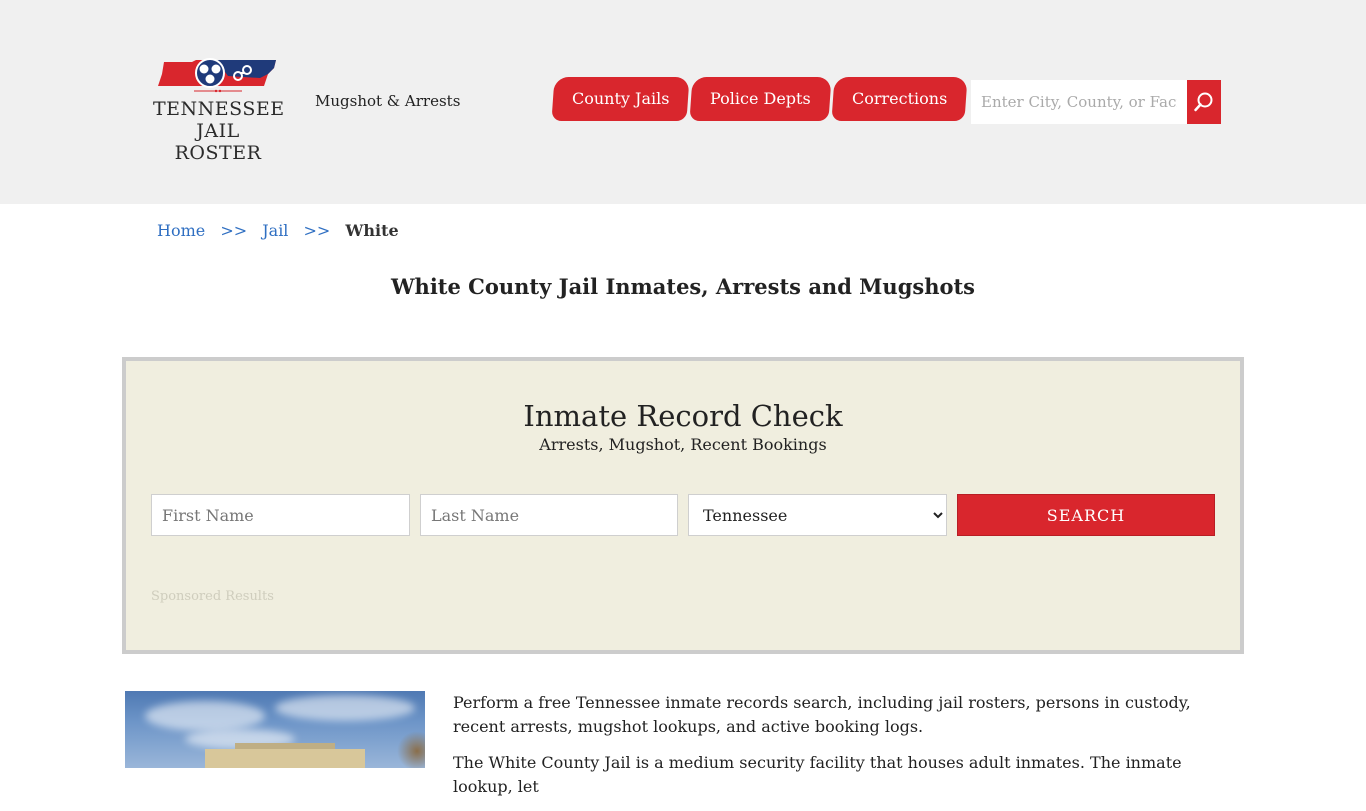 The image size is (1366, 811). I want to click on header-search-button, so click(1204, 102).